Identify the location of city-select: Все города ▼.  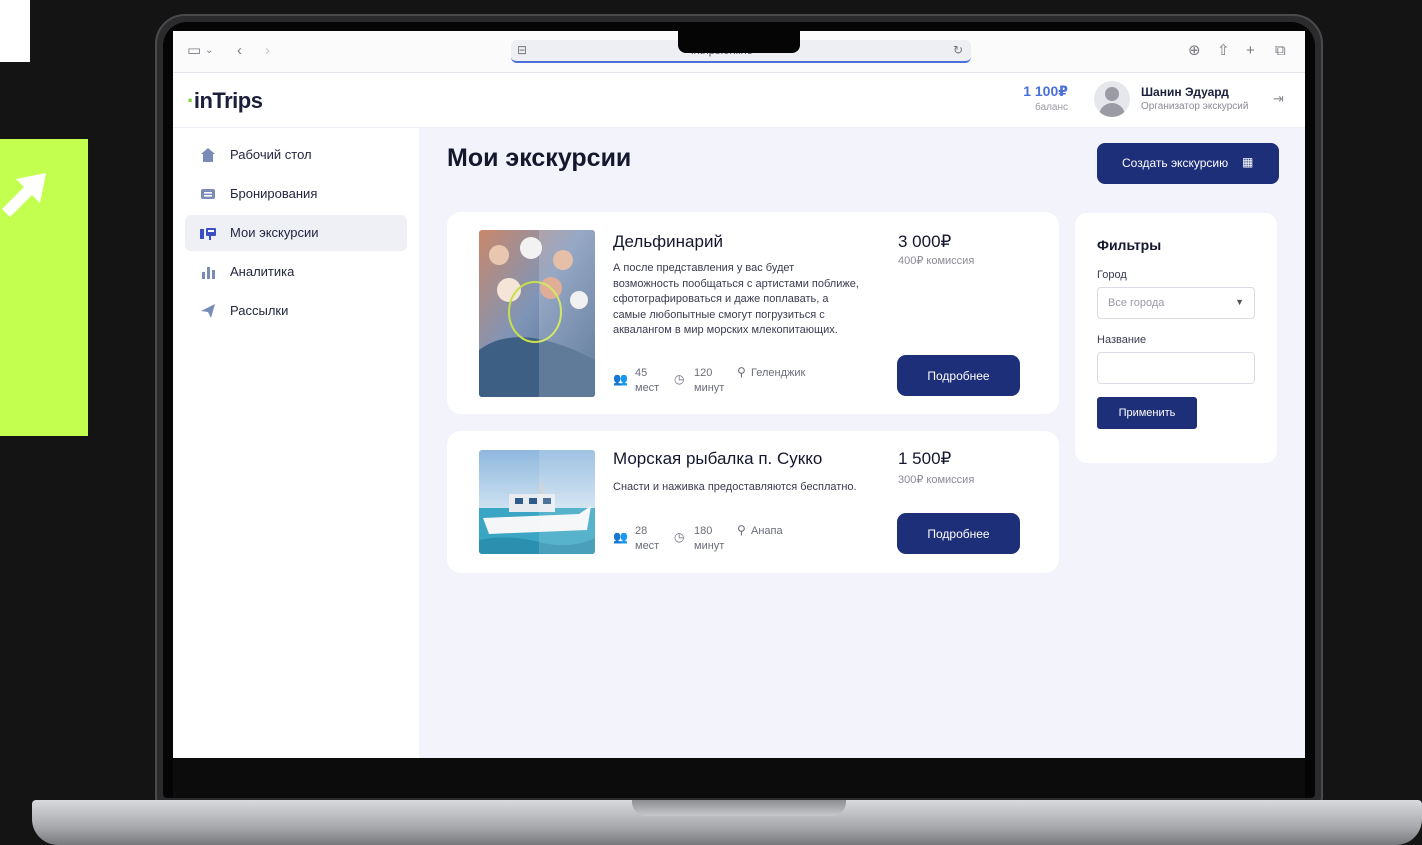
(1176, 303).